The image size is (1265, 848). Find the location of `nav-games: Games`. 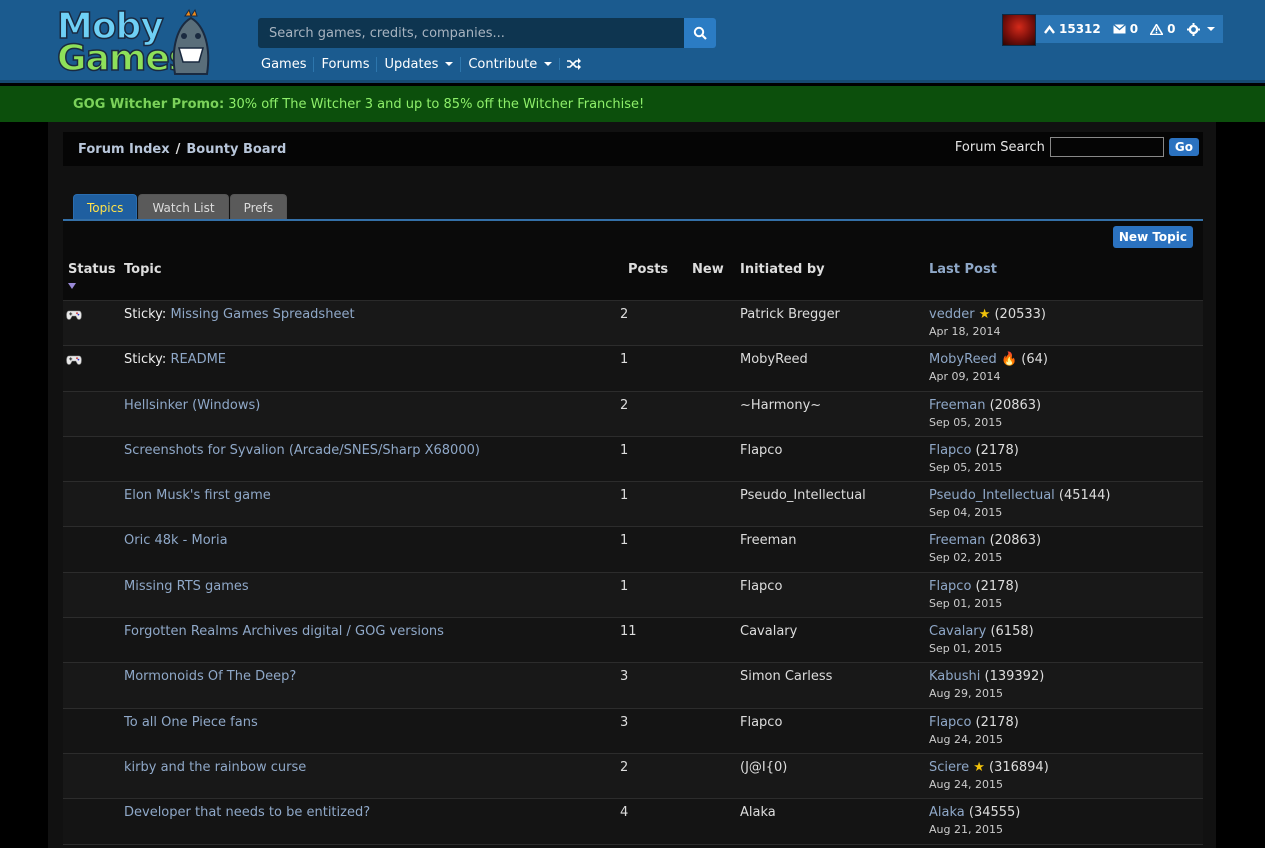

nav-games: Games is located at coordinates (283, 64).